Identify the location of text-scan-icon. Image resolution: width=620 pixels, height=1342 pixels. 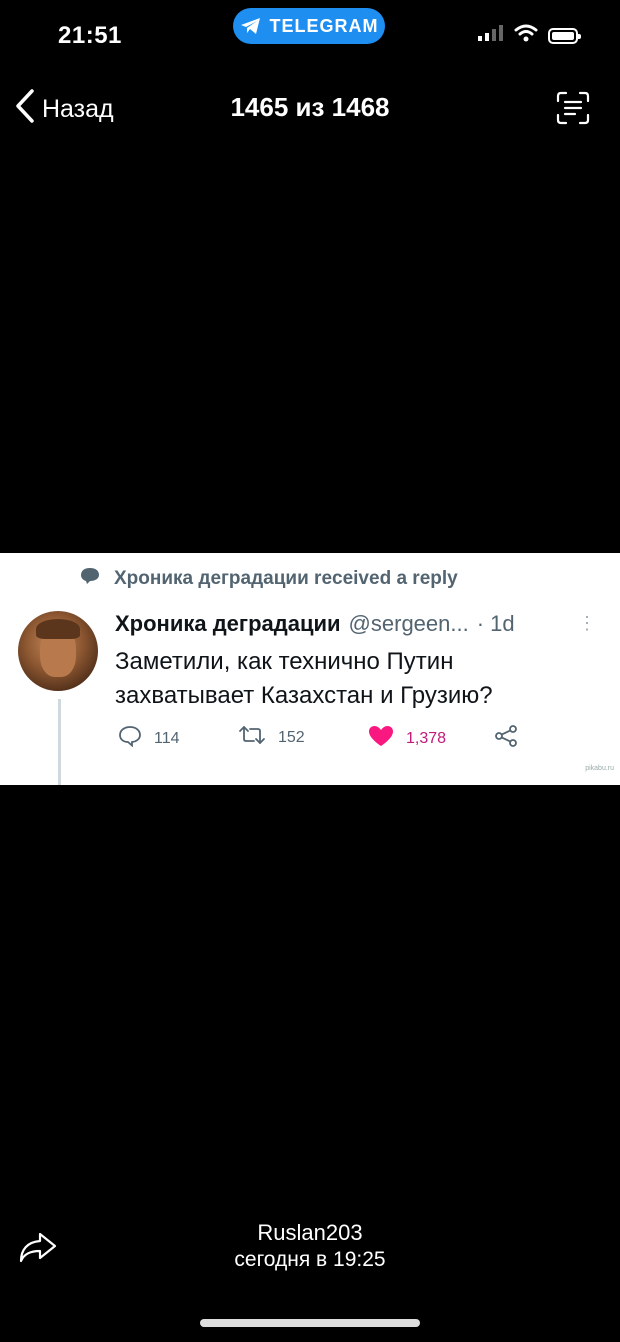
(573, 110).